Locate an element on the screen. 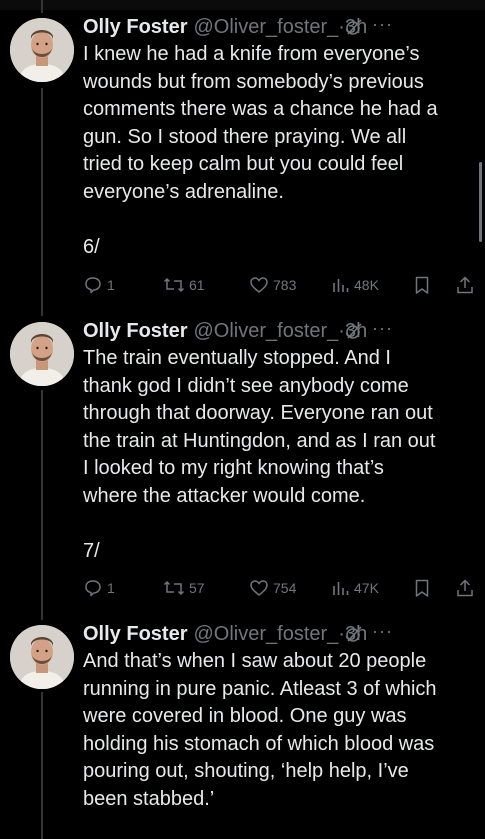 Image resolution: width=485 pixels, height=839 pixels. repost-count: 61 is located at coordinates (197, 285).